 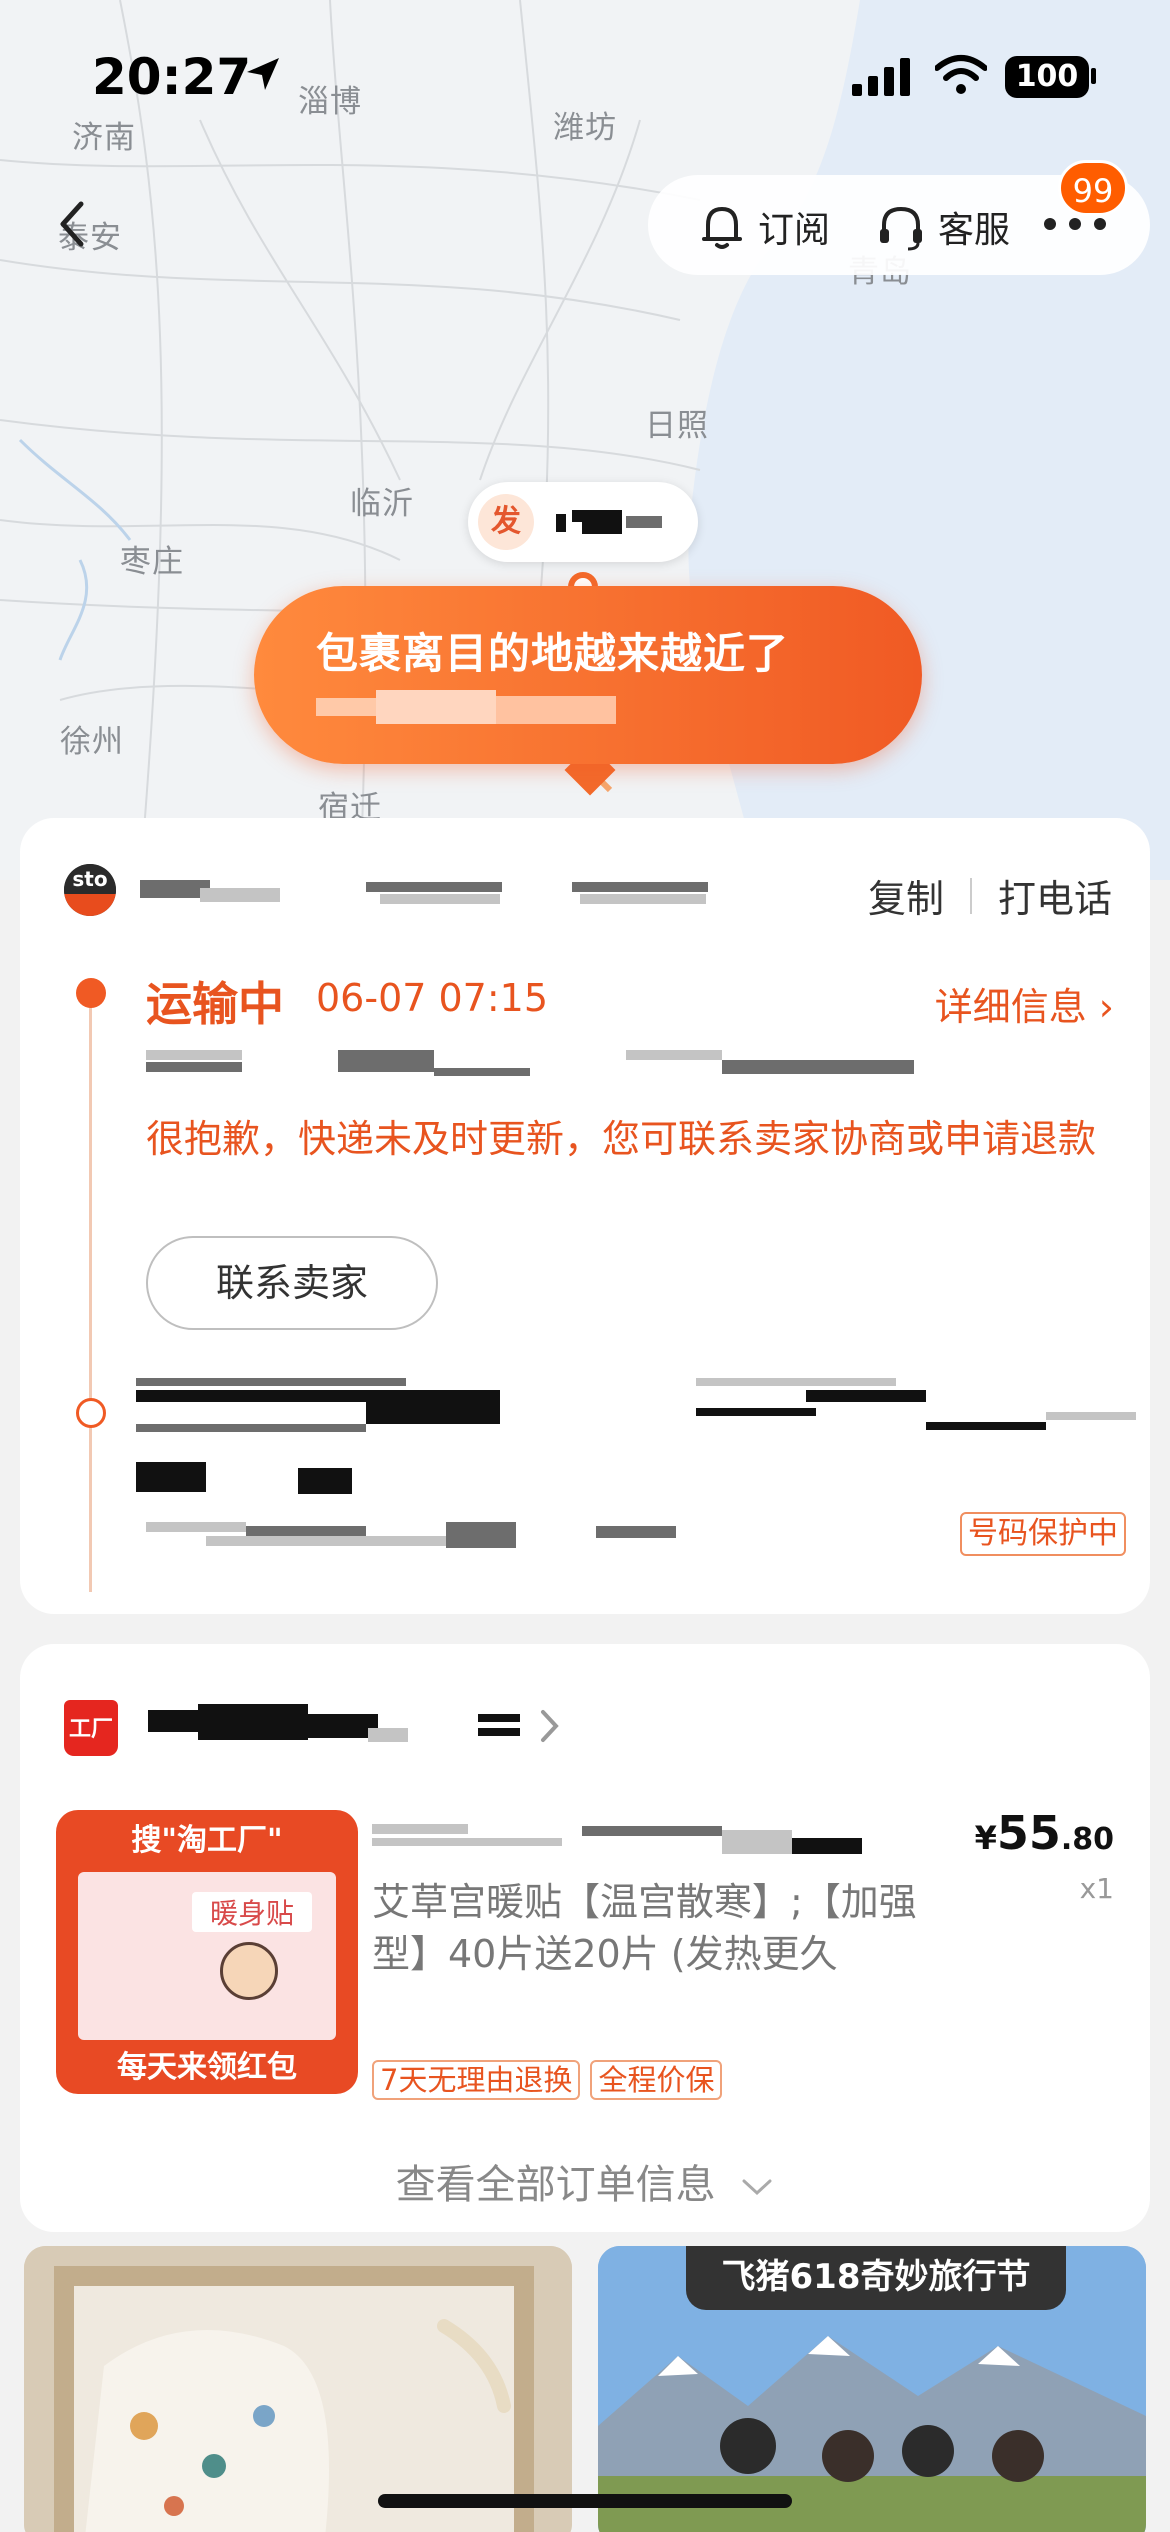 What do you see at coordinates (215, 1004) in the screenshot?
I see `shipping-status: 运输中` at bounding box center [215, 1004].